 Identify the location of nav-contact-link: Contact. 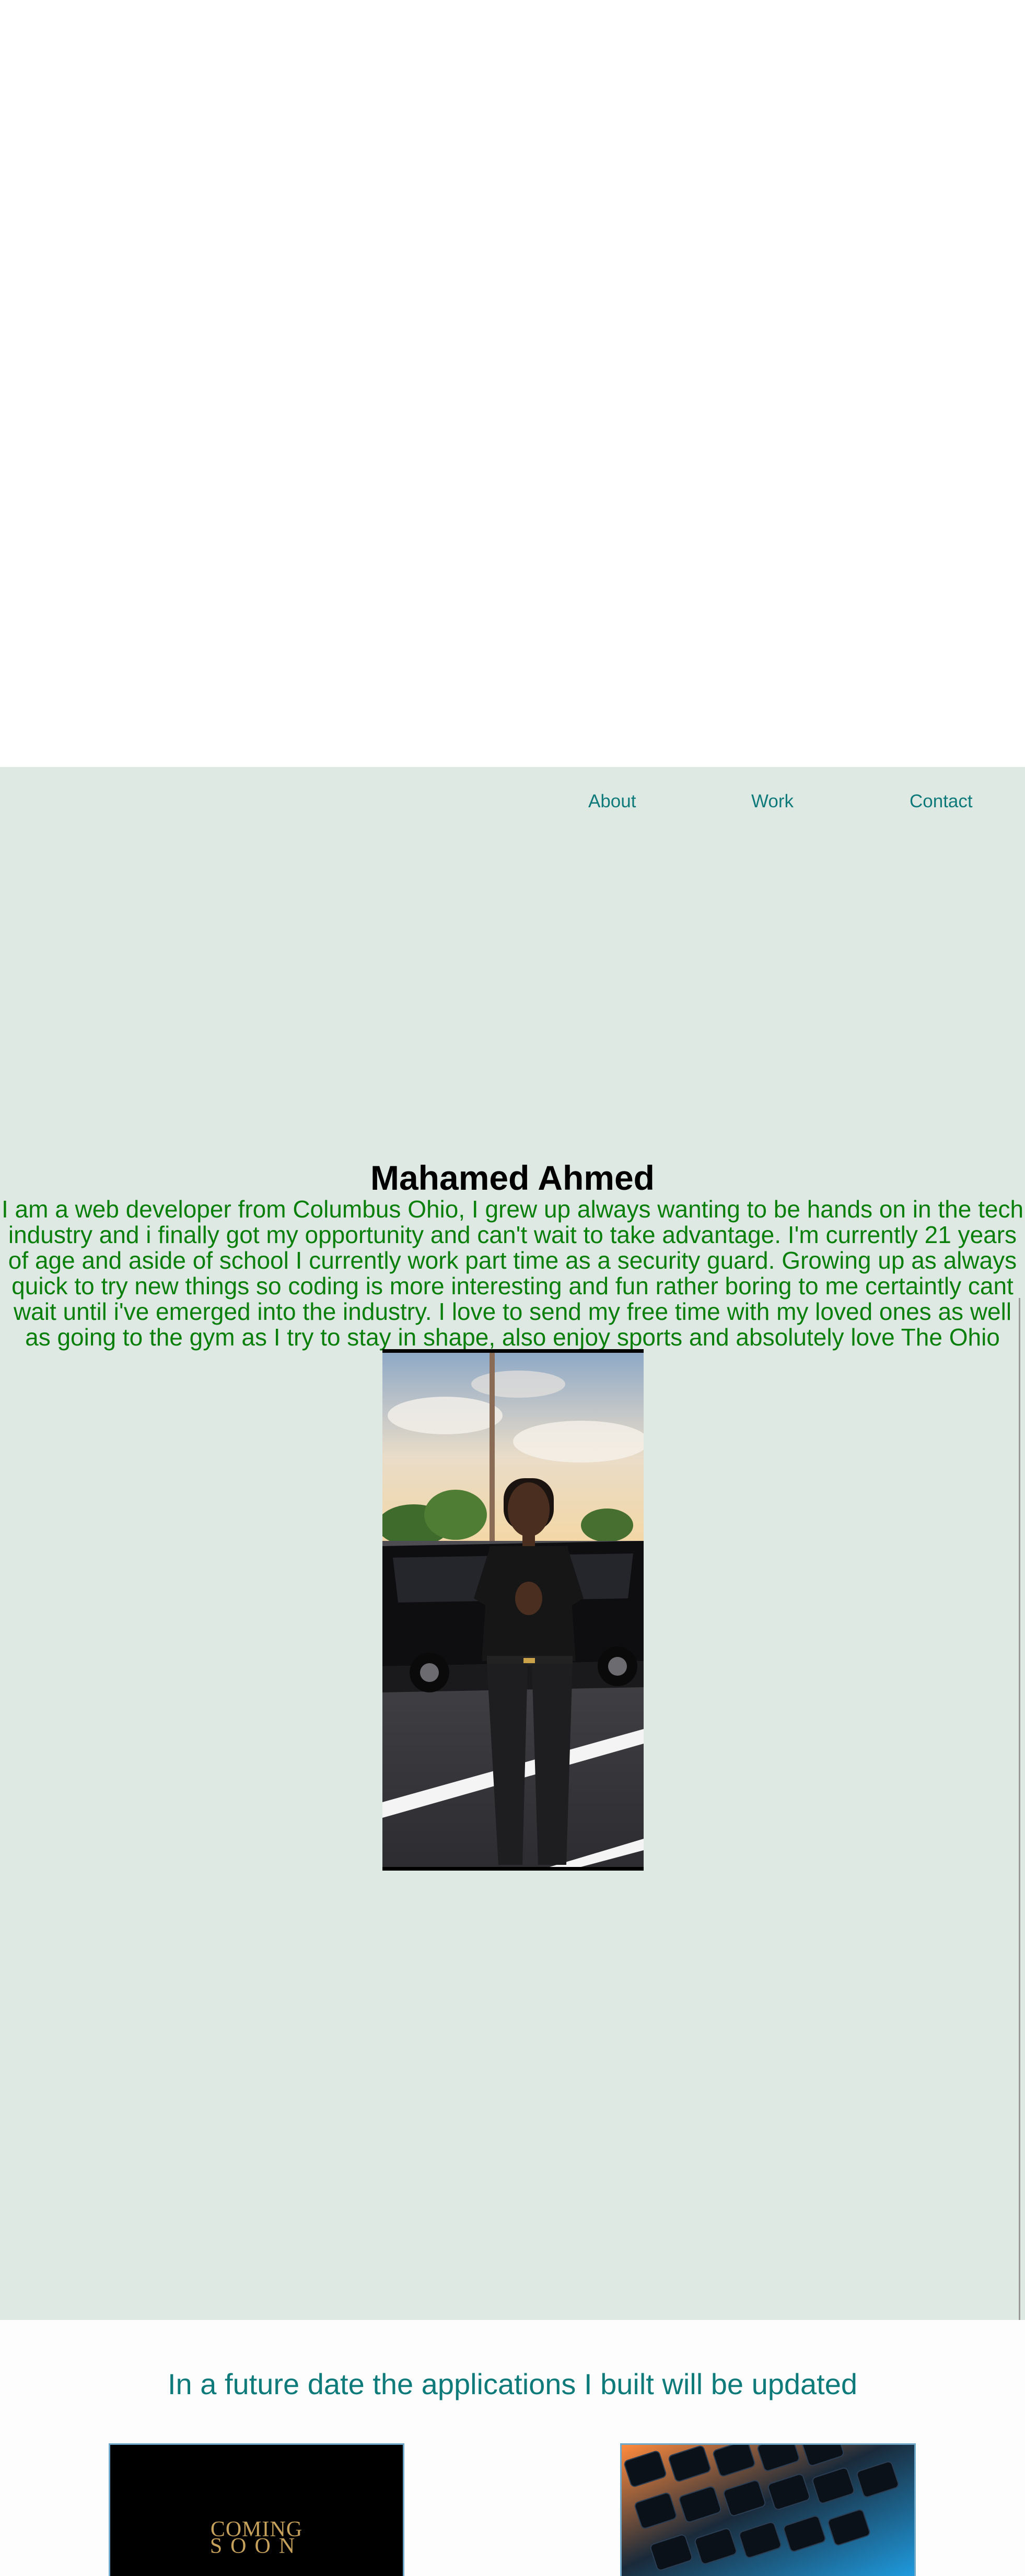
(941, 801).